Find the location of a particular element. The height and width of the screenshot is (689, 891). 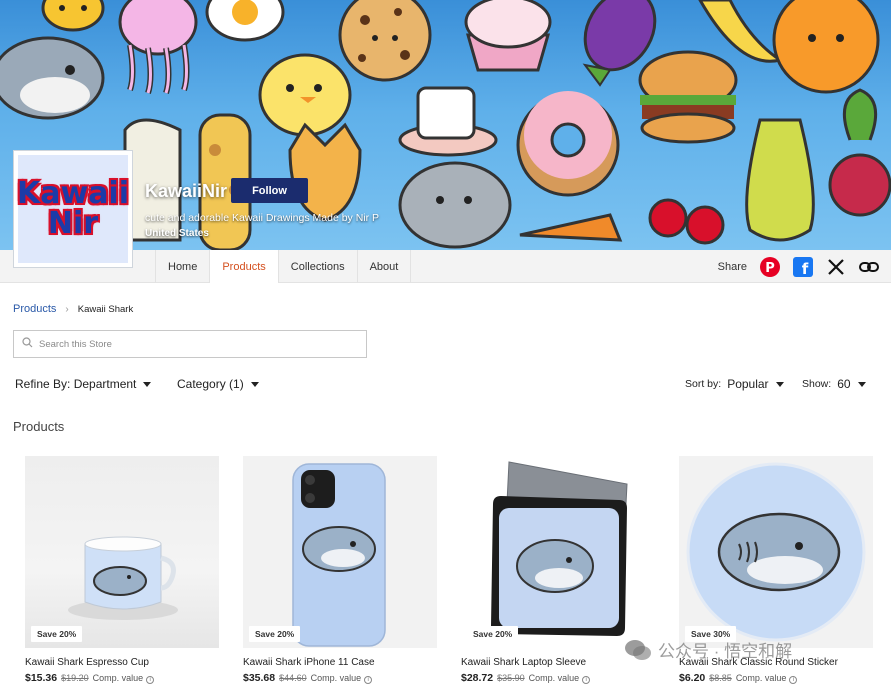

orange-sticker is located at coordinates (826, 47).